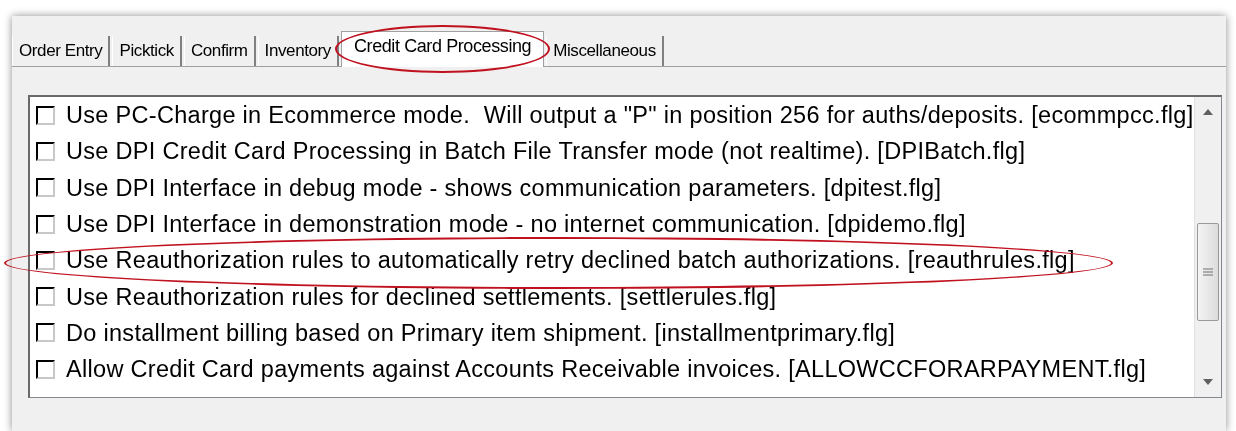  I want to click on option-label: Allow Credit Card payments against Accounts Receivable invoices. [ALLOWCCFORARPAYMENT.flg], so click(606, 369).